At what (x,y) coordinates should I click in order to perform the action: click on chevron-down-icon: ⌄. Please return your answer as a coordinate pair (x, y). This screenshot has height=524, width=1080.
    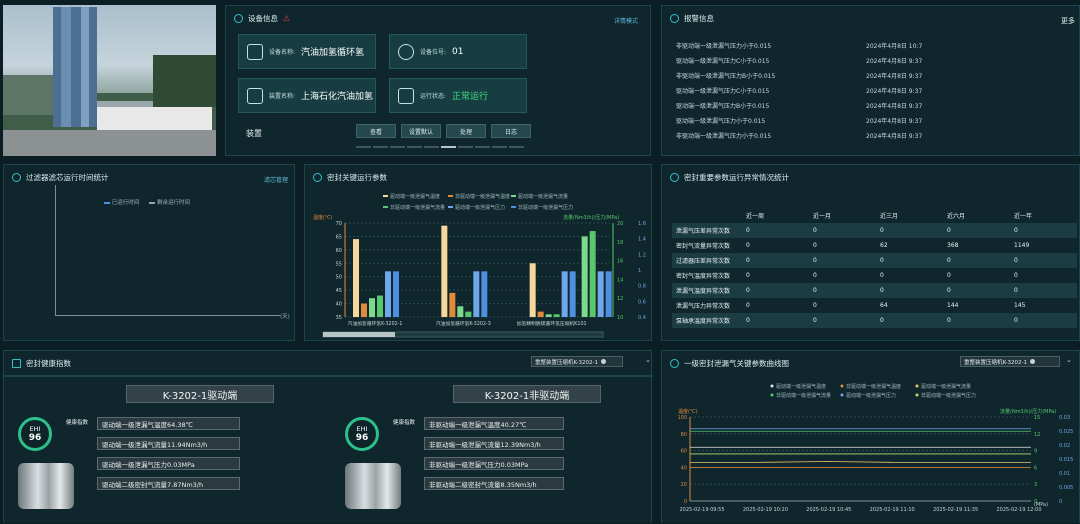
    Looking at the image, I should click on (648, 360).